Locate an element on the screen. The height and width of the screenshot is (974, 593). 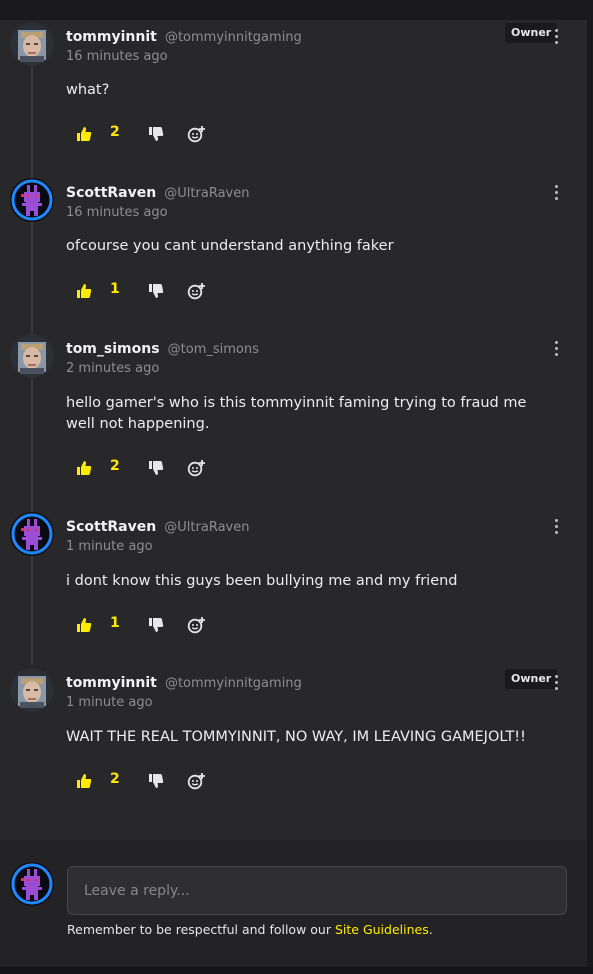
author-handle: @tom_simons is located at coordinates (213, 349).